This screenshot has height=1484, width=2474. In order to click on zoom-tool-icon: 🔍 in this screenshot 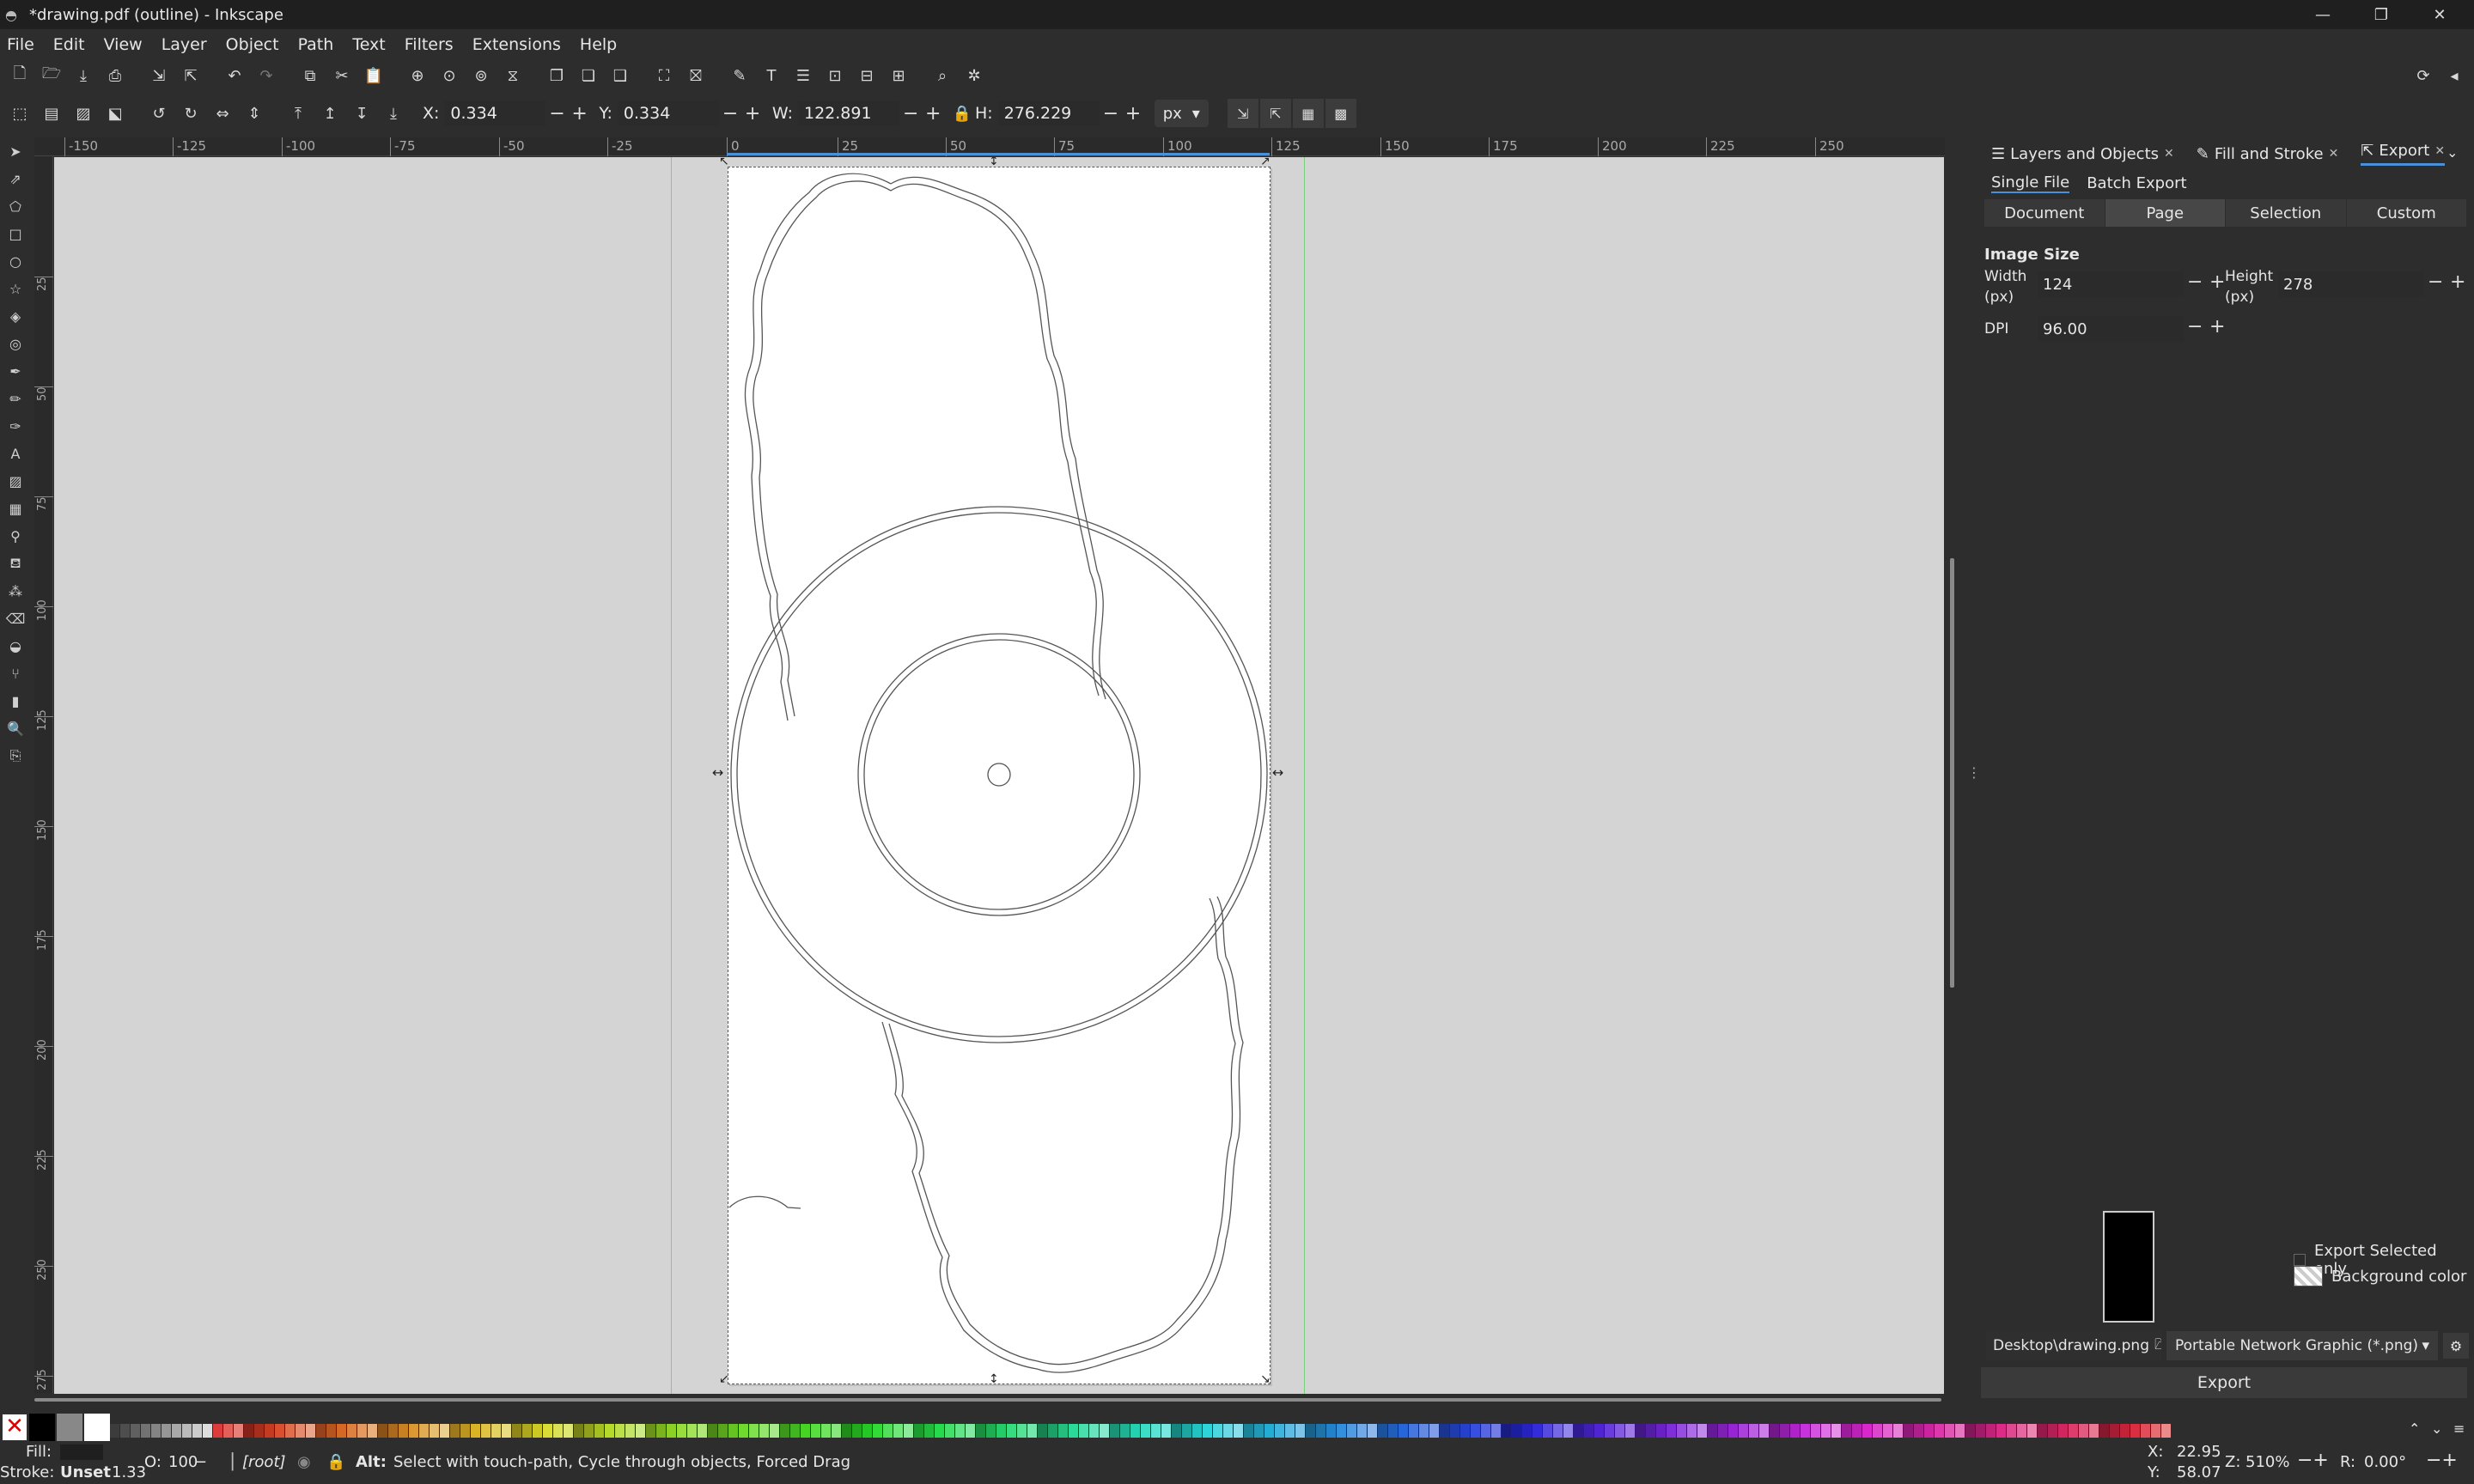, I will do `click(15, 728)`.